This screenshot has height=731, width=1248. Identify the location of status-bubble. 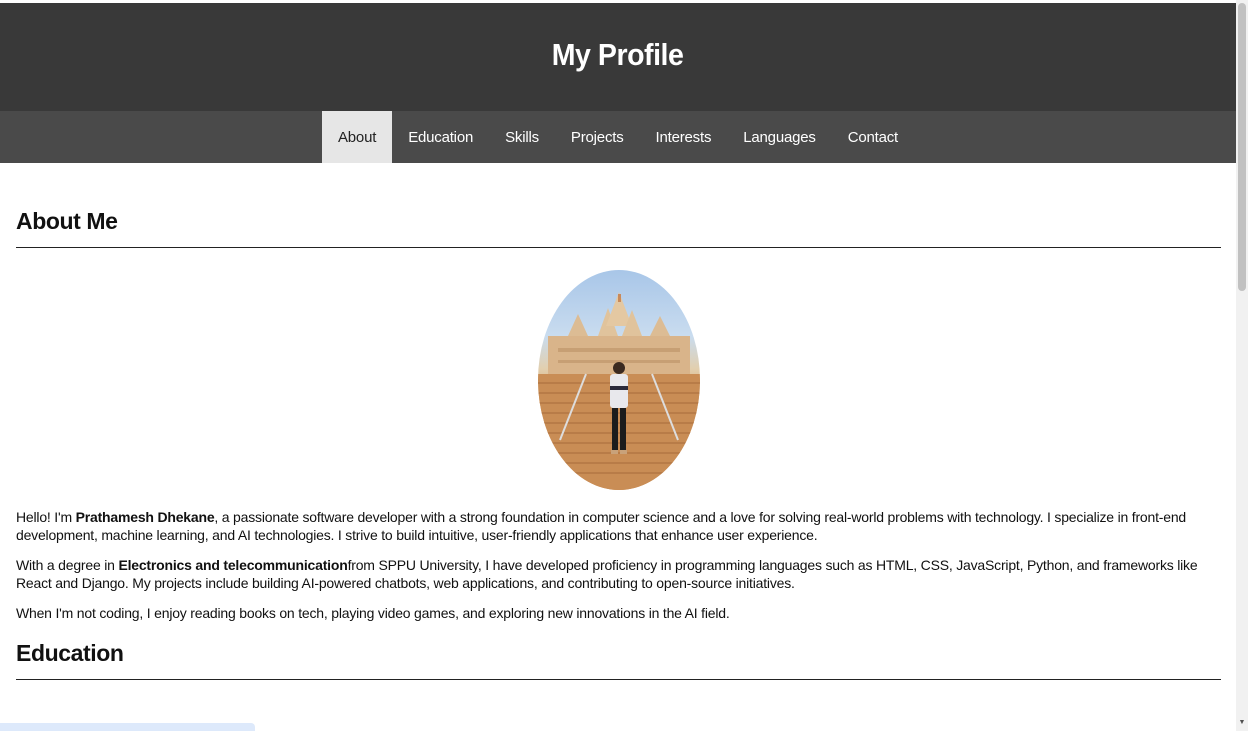
(127, 727).